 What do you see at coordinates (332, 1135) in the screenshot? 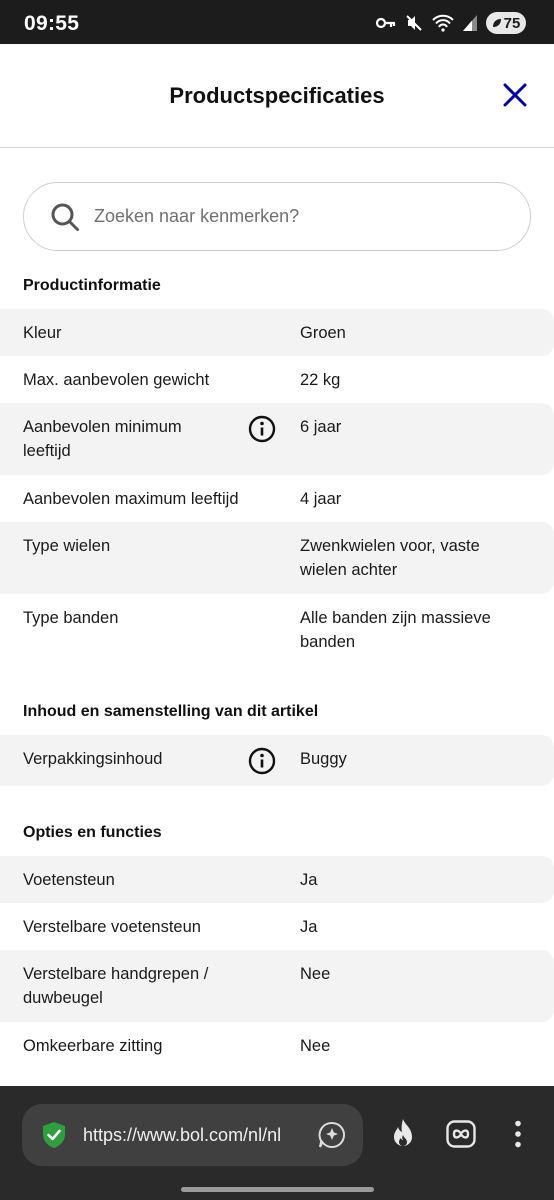
I see `assistant-icon` at bounding box center [332, 1135].